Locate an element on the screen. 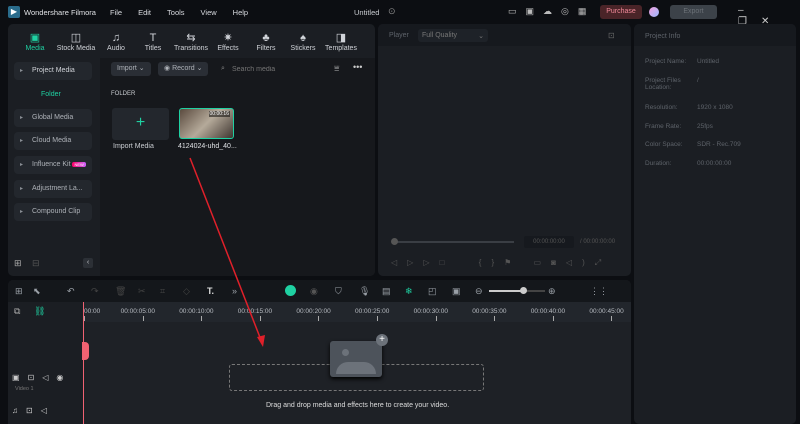 The image size is (800, 424). arrow-line is located at coordinates (225, 249).